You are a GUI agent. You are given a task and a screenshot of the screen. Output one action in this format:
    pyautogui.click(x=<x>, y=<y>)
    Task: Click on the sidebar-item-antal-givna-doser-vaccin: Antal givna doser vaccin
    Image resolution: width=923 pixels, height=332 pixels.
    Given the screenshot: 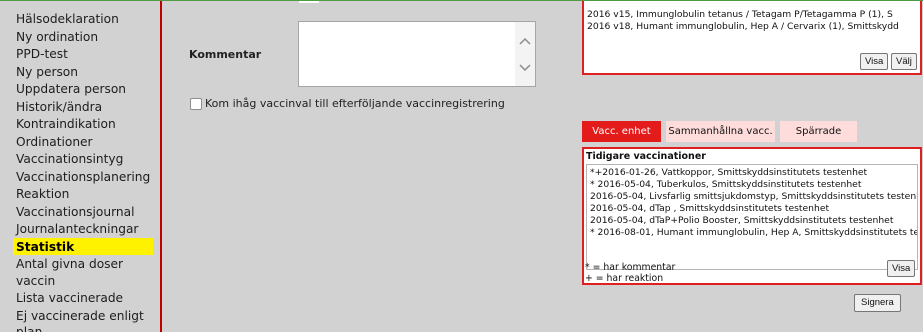 What is the action you would take?
    pyautogui.click(x=83, y=272)
    